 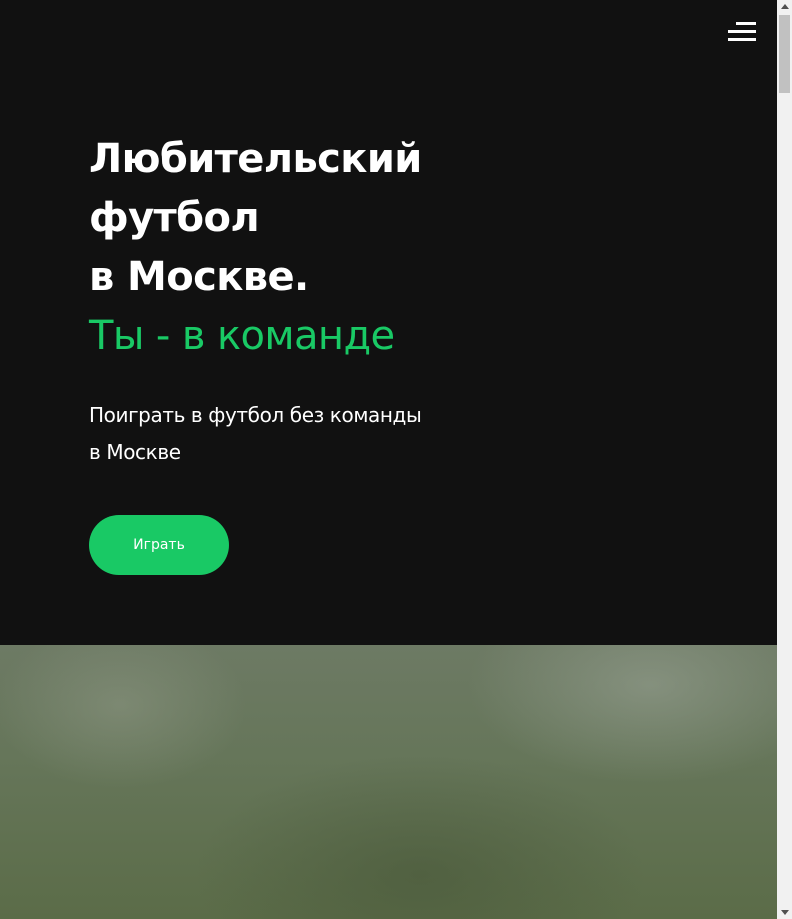 What do you see at coordinates (159, 545) in the screenshot?
I see `play-button: Играть` at bounding box center [159, 545].